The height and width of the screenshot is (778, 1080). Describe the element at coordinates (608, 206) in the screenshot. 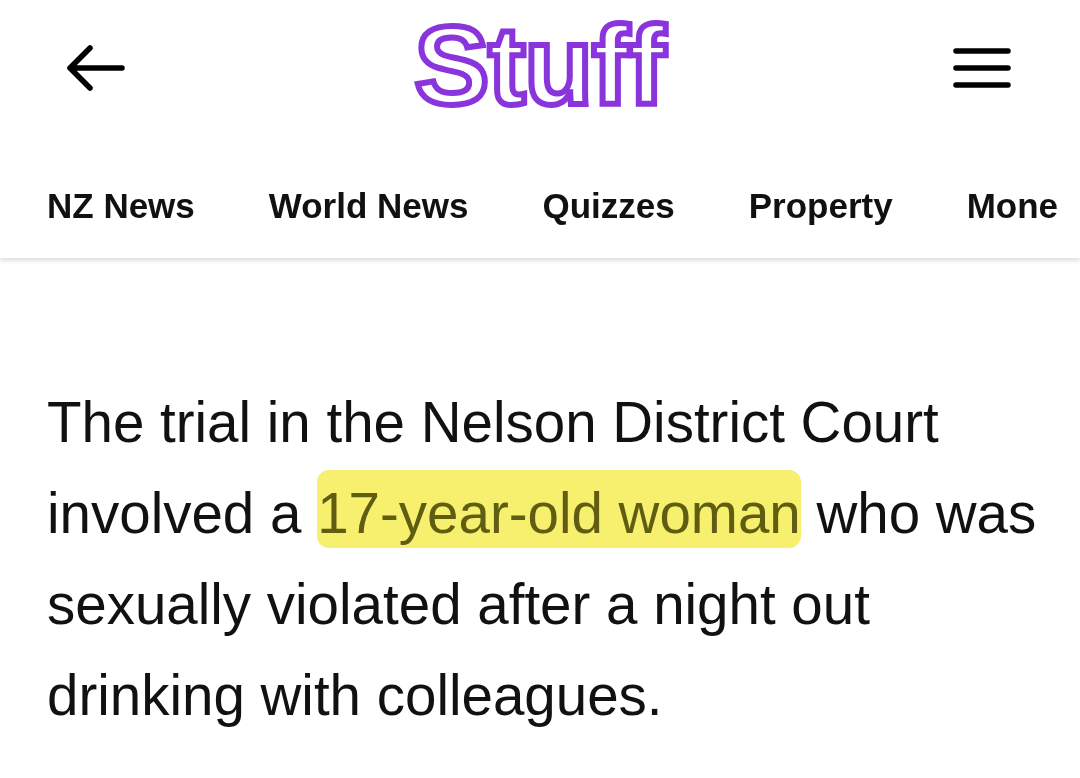

I see `nav-link: Quizzes` at that location.